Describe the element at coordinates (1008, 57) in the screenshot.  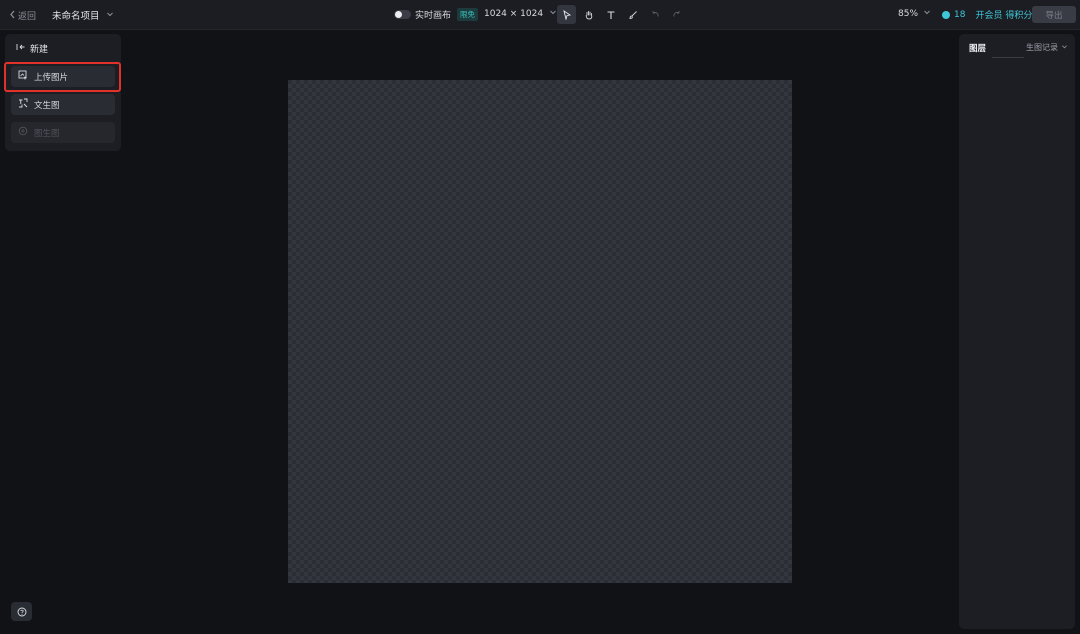
I see `tab-divider` at that location.